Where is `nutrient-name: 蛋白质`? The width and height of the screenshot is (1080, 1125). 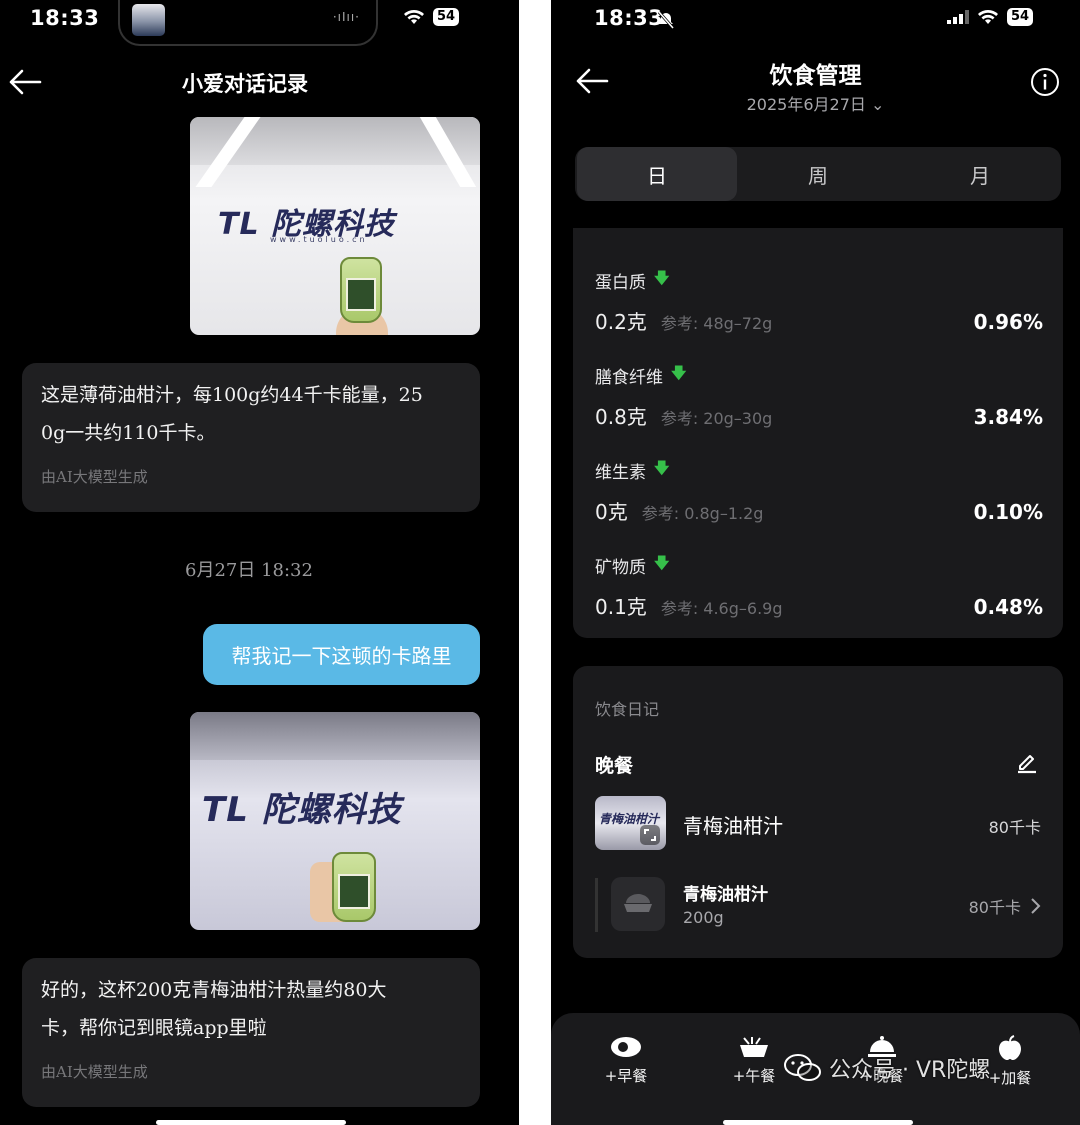
nutrient-name: 蛋白质 is located at coordinates (620, 283).